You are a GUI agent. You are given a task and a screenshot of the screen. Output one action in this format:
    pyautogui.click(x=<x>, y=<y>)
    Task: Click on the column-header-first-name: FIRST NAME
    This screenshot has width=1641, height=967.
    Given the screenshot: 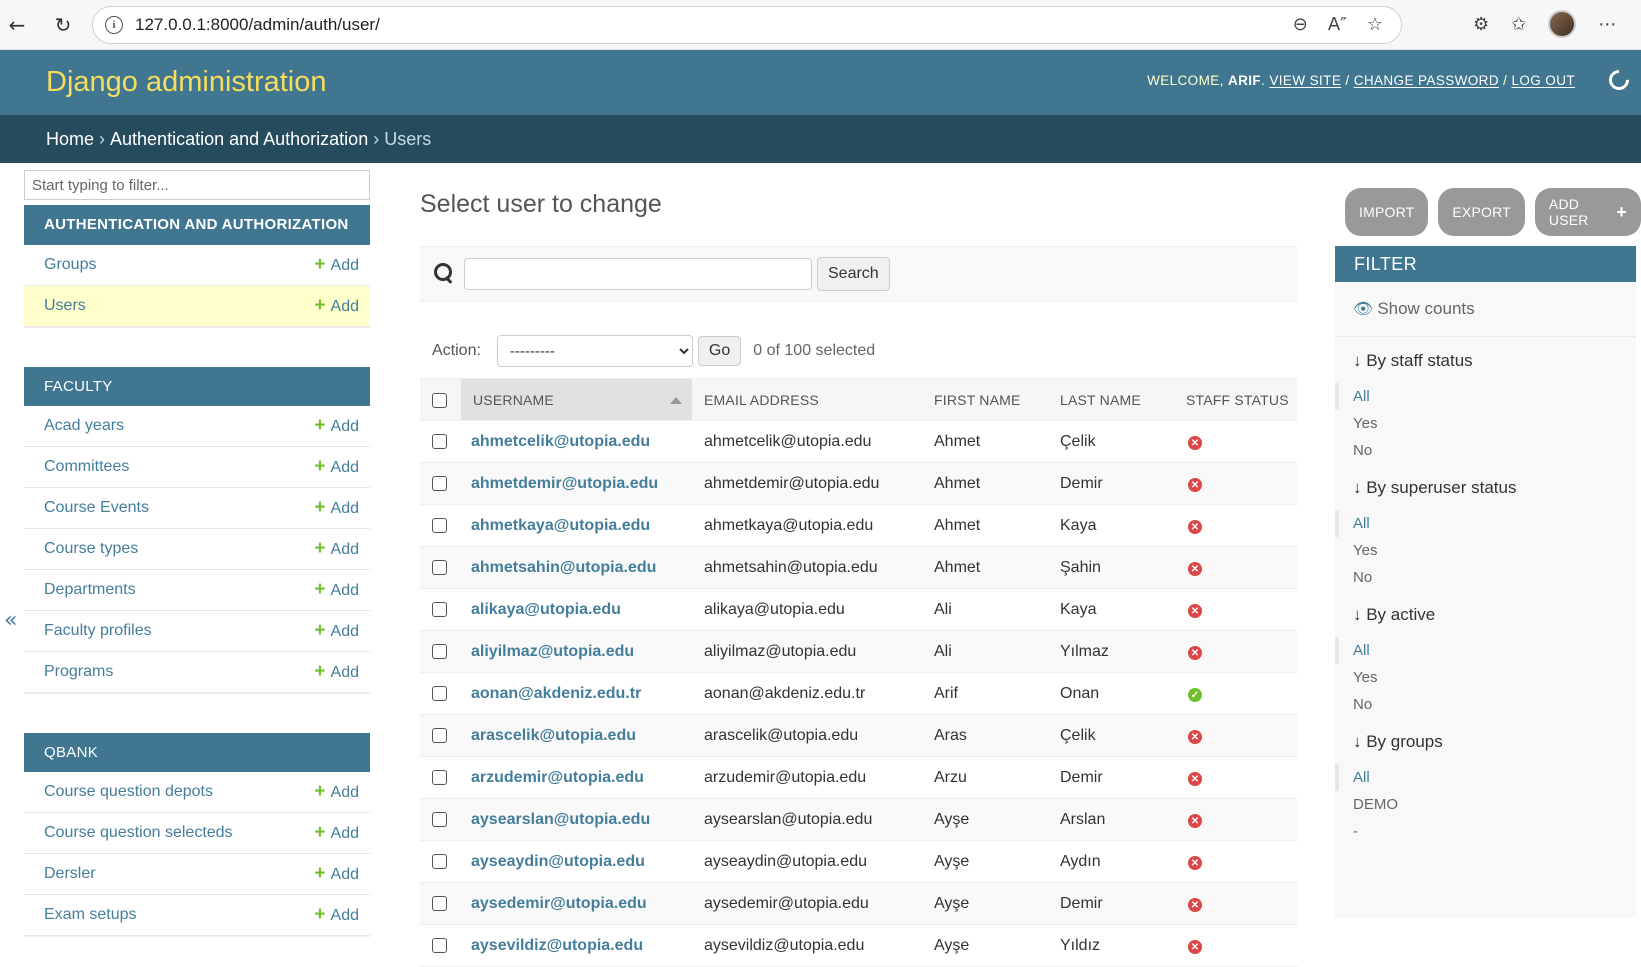 What is the action you would take?
    pyautogui.click(x=985, y=399)
    